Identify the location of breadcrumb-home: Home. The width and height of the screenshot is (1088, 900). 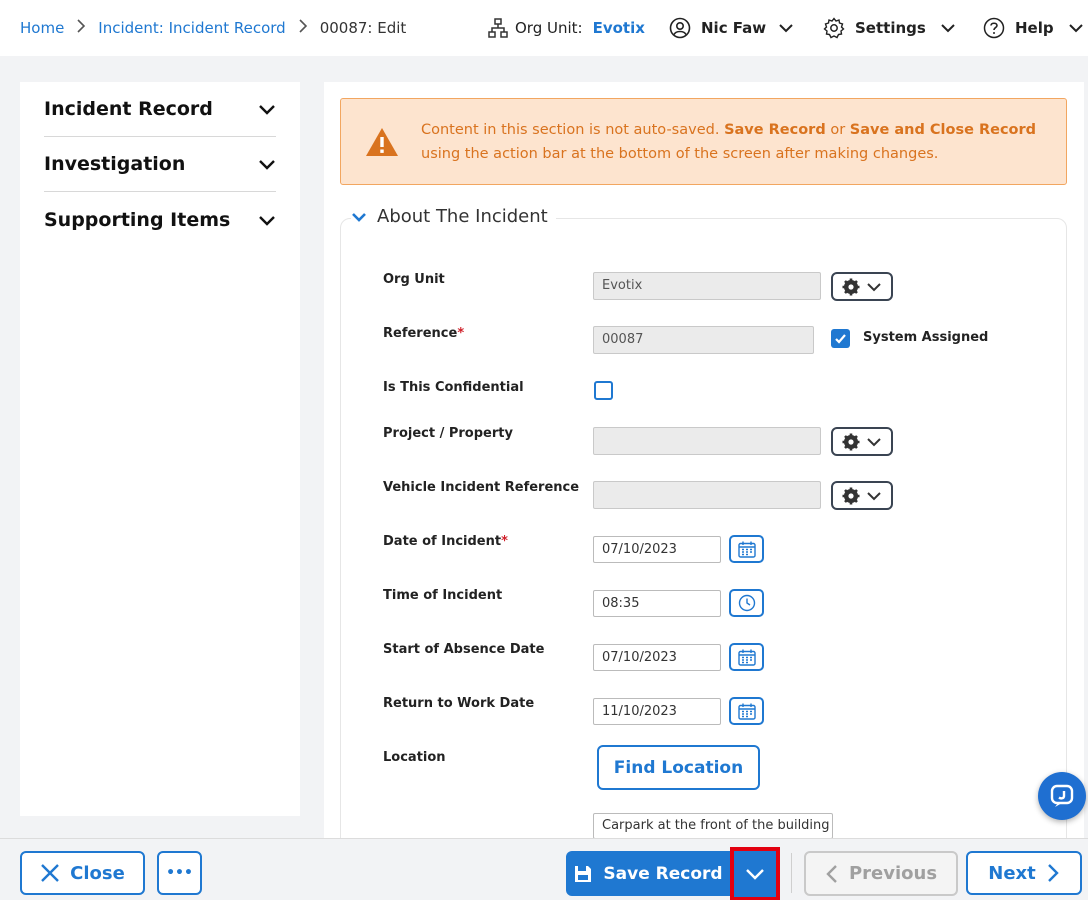
(42, 28).